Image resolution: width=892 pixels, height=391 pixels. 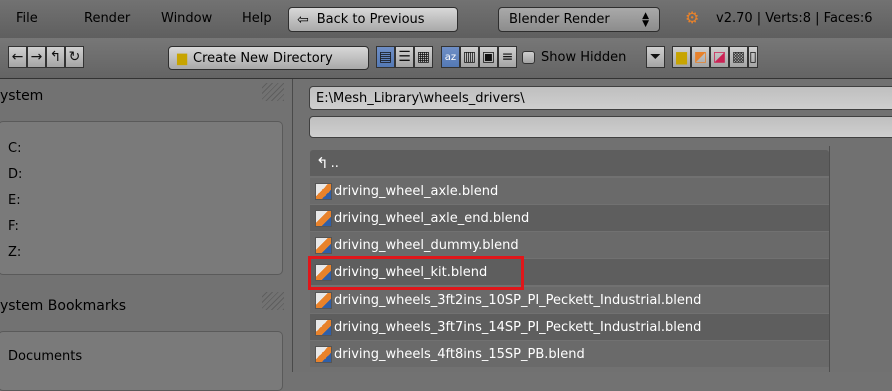 What do you see at coordinates (55, 57) in the screenshot?
I see `parent-directory-icon: ↰` at bounding box center [55, 57].